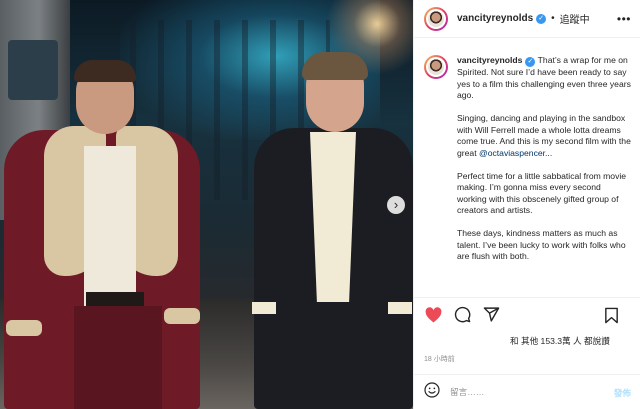 This screenshot has height=409, width=640. I want to click on more-horizontal-icon: •••, so click(624, 19).